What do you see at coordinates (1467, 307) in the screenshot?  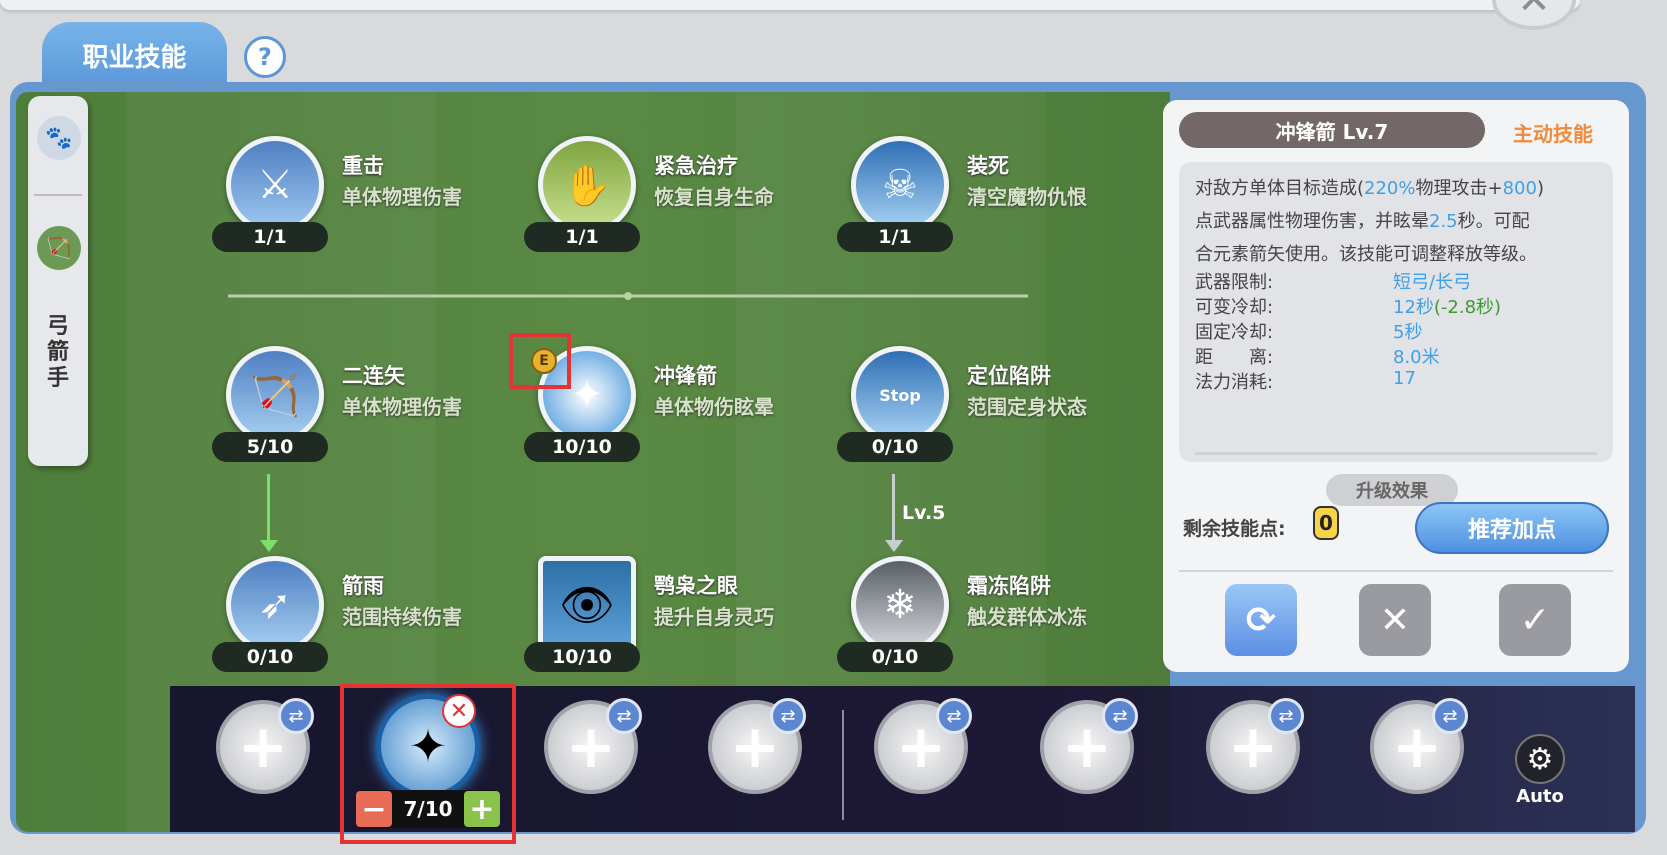 I see `stat-extra: (-2.8秒)` at bounding box center [1467, 307].